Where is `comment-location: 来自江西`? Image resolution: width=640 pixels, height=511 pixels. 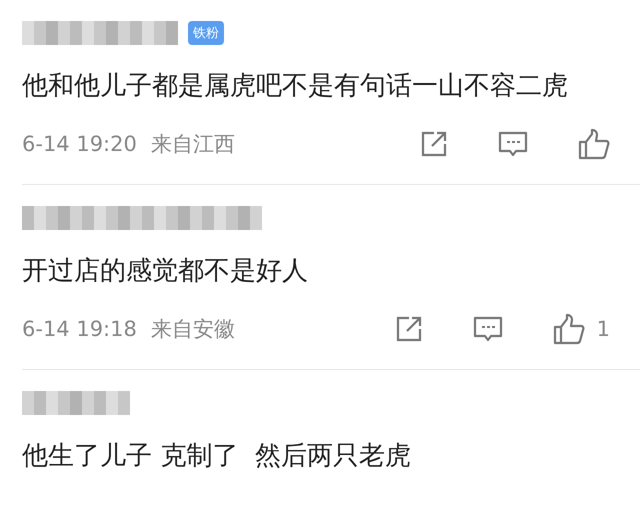
comment-location: 来自江西 is located at coordinates (192, 144).